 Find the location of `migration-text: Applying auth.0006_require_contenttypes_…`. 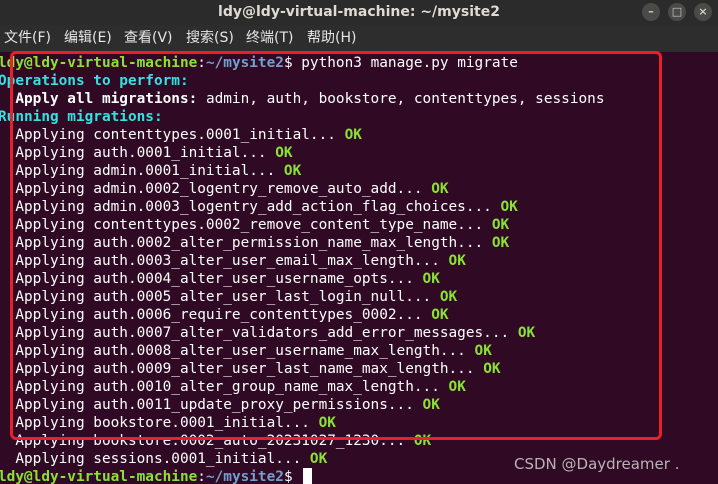

migration-text: Applying auth.0006_require_contenttypes_… is located at coordinates (211, 315).